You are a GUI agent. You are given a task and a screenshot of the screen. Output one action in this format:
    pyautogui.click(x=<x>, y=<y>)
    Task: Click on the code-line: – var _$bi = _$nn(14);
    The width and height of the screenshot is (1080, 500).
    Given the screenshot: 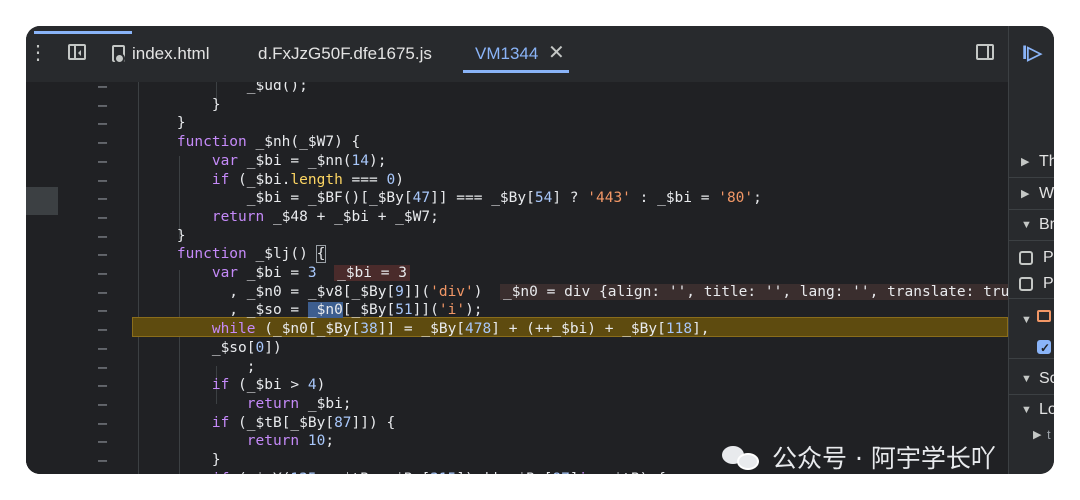 What is the action you would take?
    pyautogui.click(x=517, y=161)
    